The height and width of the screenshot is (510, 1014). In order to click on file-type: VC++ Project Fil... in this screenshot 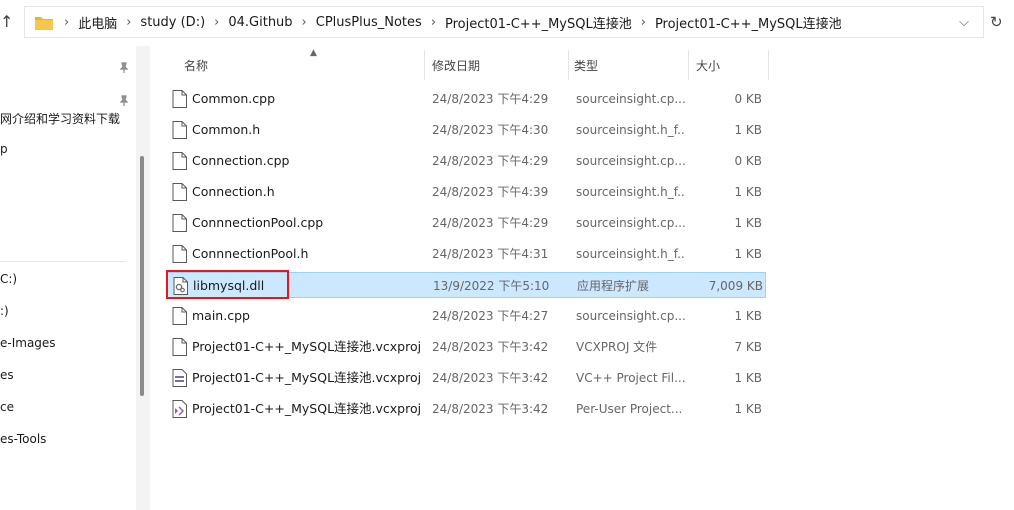, I will do `click(631, 378)`.